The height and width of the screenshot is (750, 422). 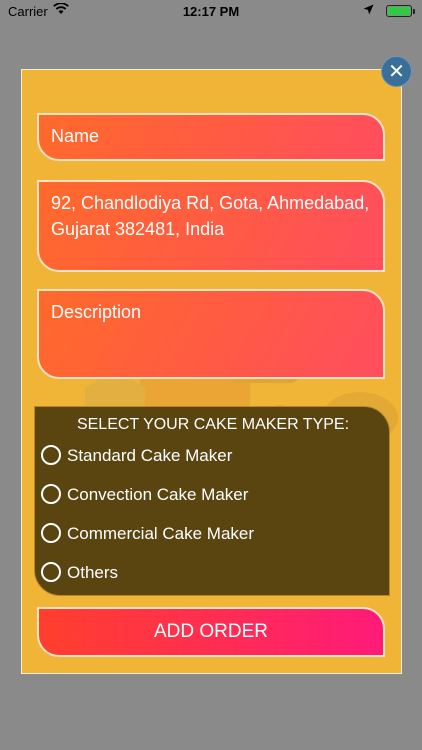 What do you see at coordinates (213, 424) in the screenshot?
I see `cake-maker-type-title: SELECT YOUR CAKE MAKER TYPE:` at bounding box center [213, 424].